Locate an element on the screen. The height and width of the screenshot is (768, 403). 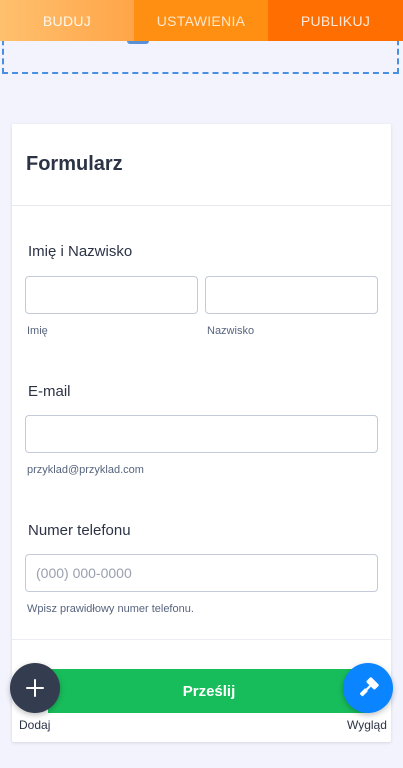
add-element-button is located at coordinates (35, 688).